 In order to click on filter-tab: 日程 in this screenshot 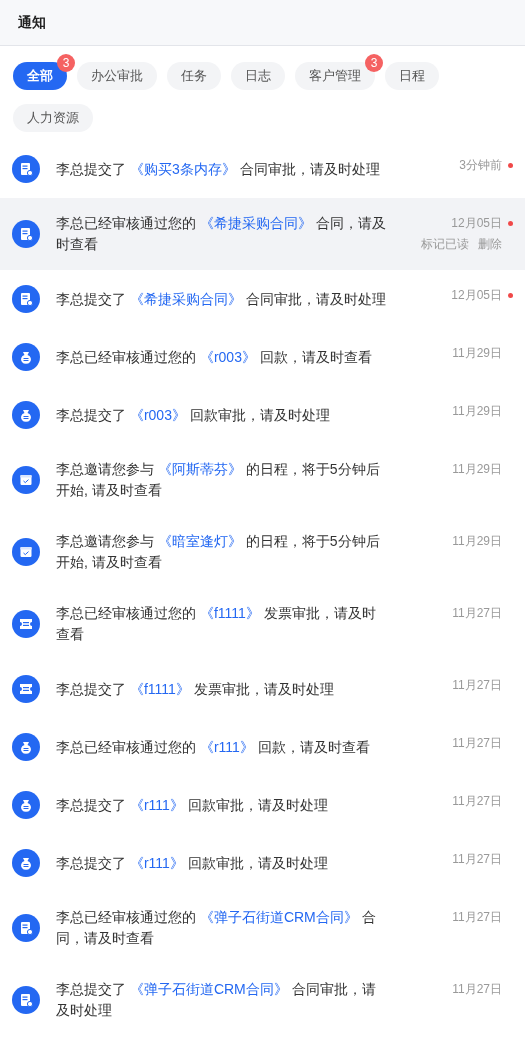, I will do `click(412, 76)`.